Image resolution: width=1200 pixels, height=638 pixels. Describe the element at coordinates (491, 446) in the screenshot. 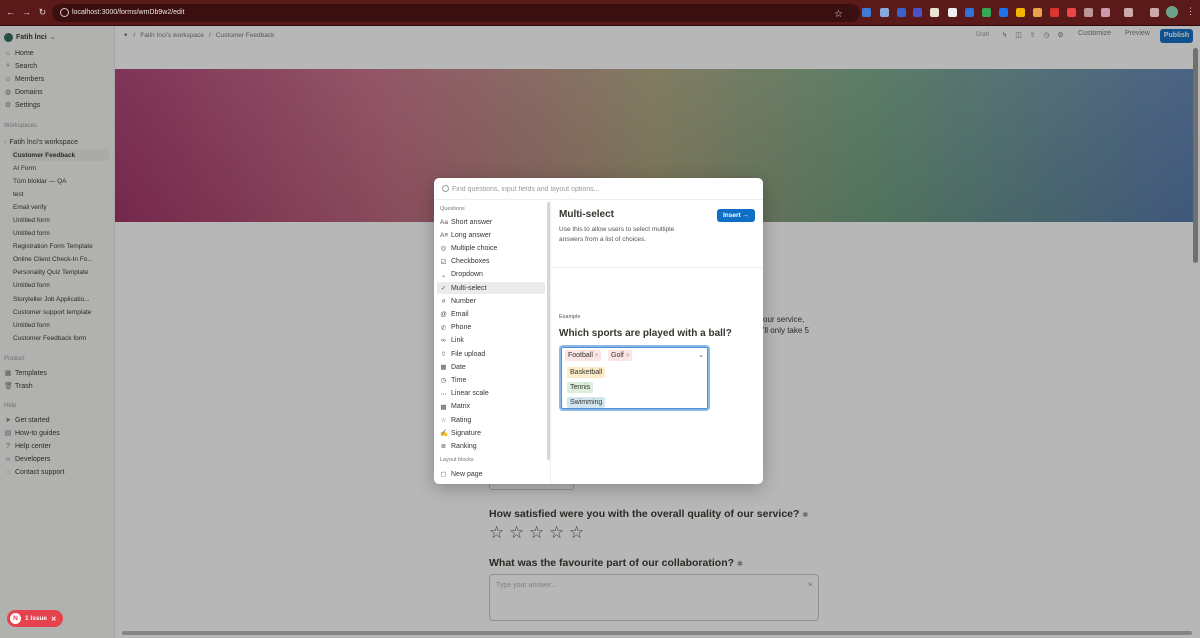

I see `block-item-ranking: ≣ Ranking` at that location.